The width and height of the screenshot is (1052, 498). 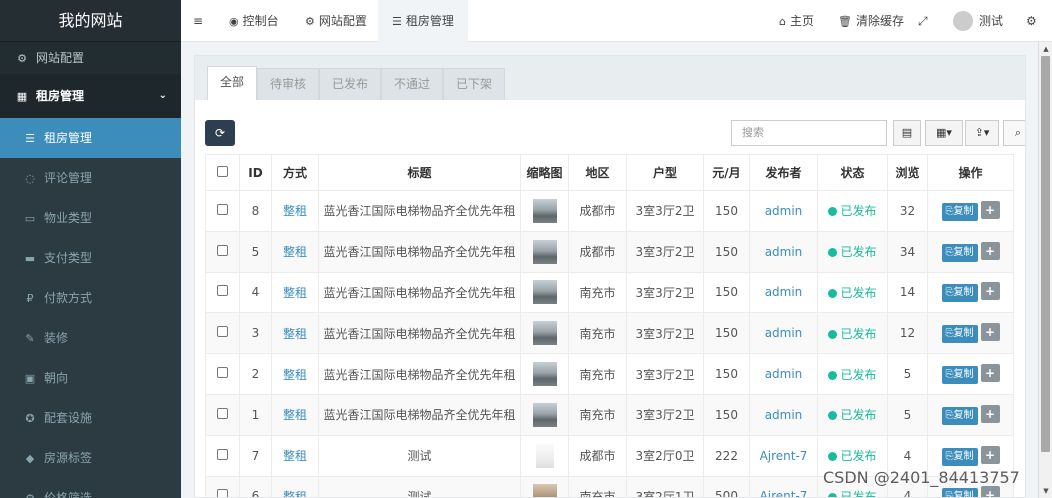 I want to click on sidebar-item-property-type: ▭ 物业类型, so click(x=90, y=218).